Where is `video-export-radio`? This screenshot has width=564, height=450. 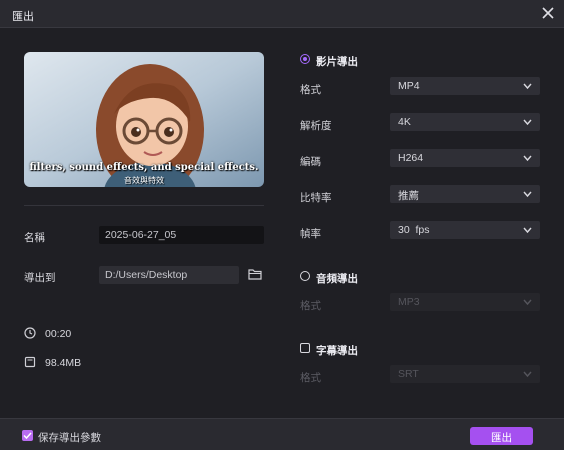
video-export-radio is located at coordinates (305, 59).